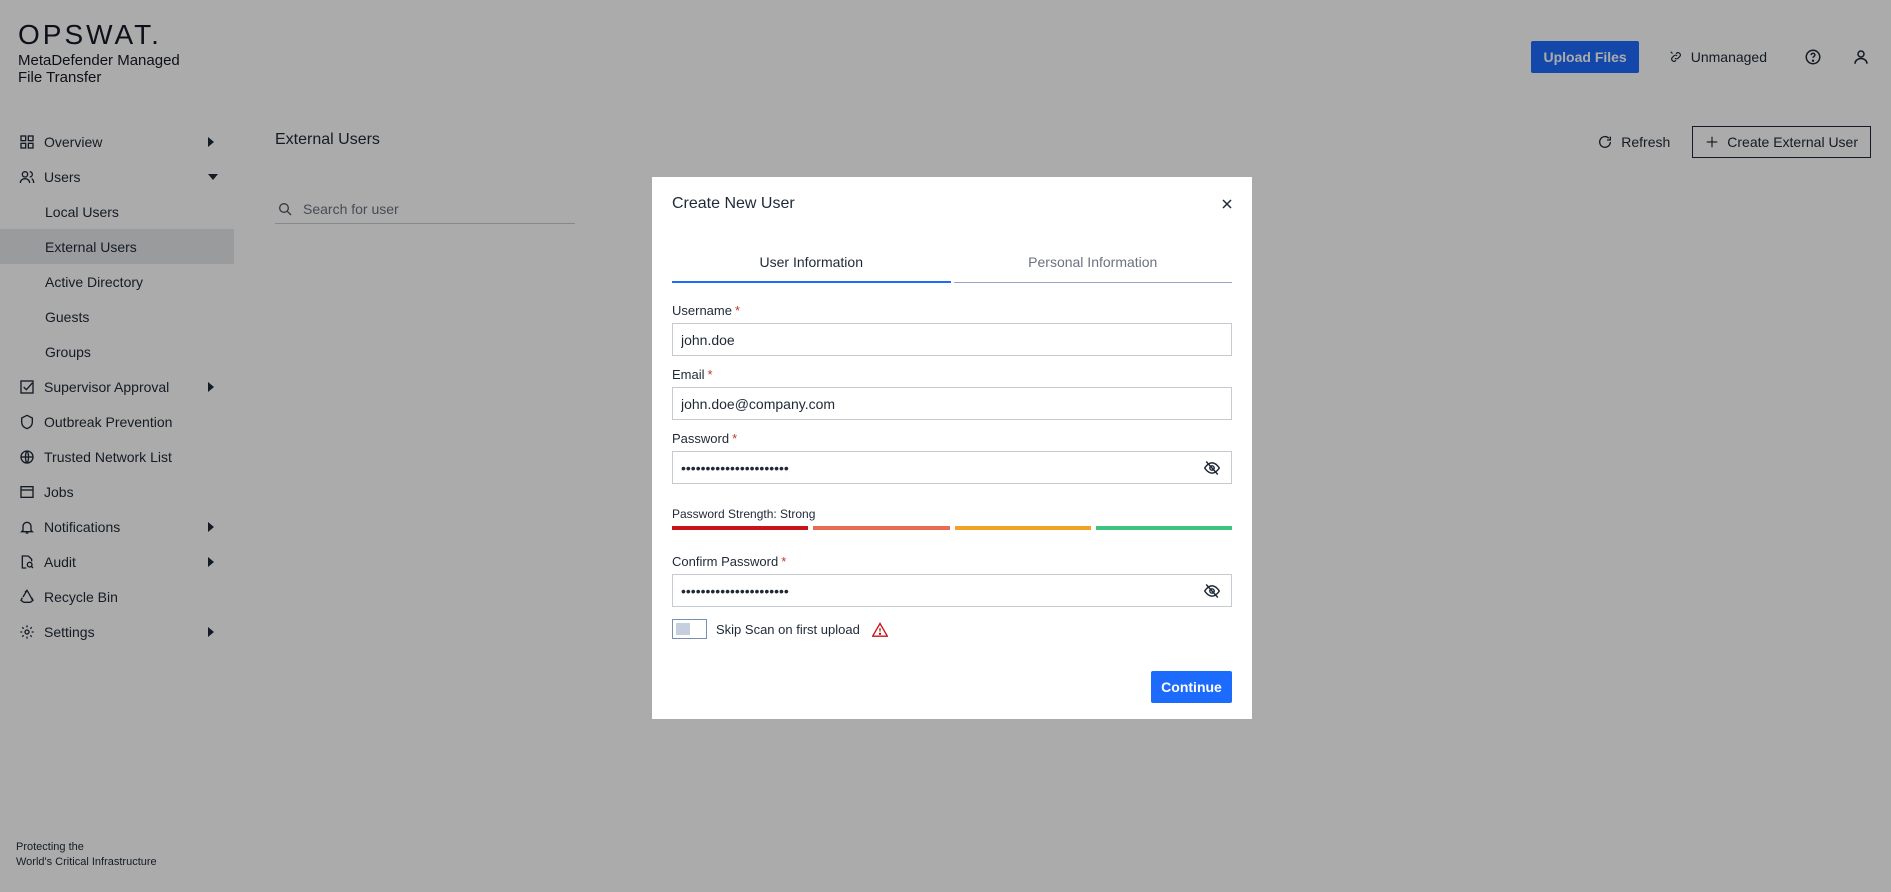 This screenshot has width=1891, height=892. Describe the element at coordinates (923, 403) in the screenshot. I see `email-input` at that location.